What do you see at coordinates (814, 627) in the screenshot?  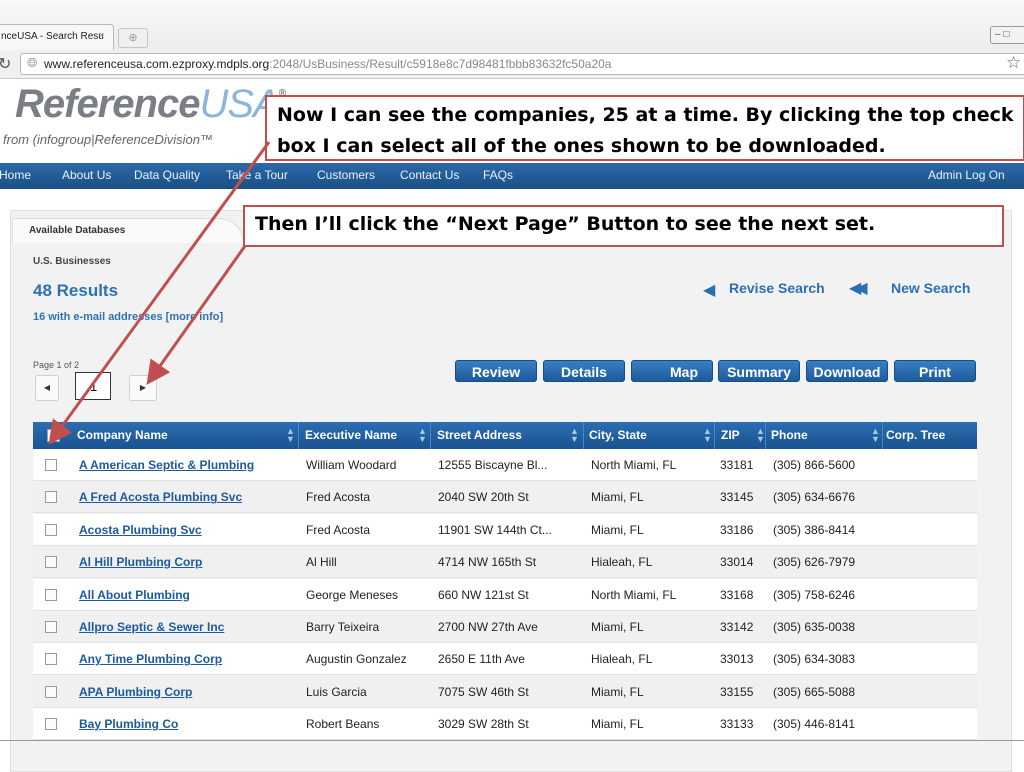 I see `phone-number: (305) 635-0038` at bounding box center [814, 627].